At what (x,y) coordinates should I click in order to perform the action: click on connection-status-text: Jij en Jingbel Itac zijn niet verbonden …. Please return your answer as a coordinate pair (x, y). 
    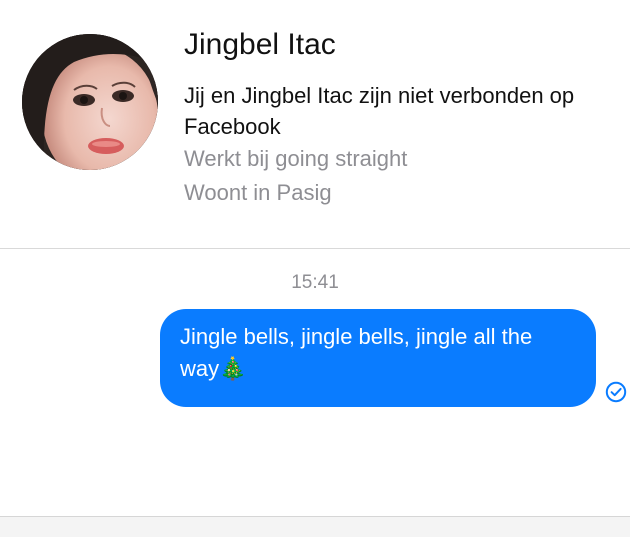
    Looking at the image, I should click on (379, 111).